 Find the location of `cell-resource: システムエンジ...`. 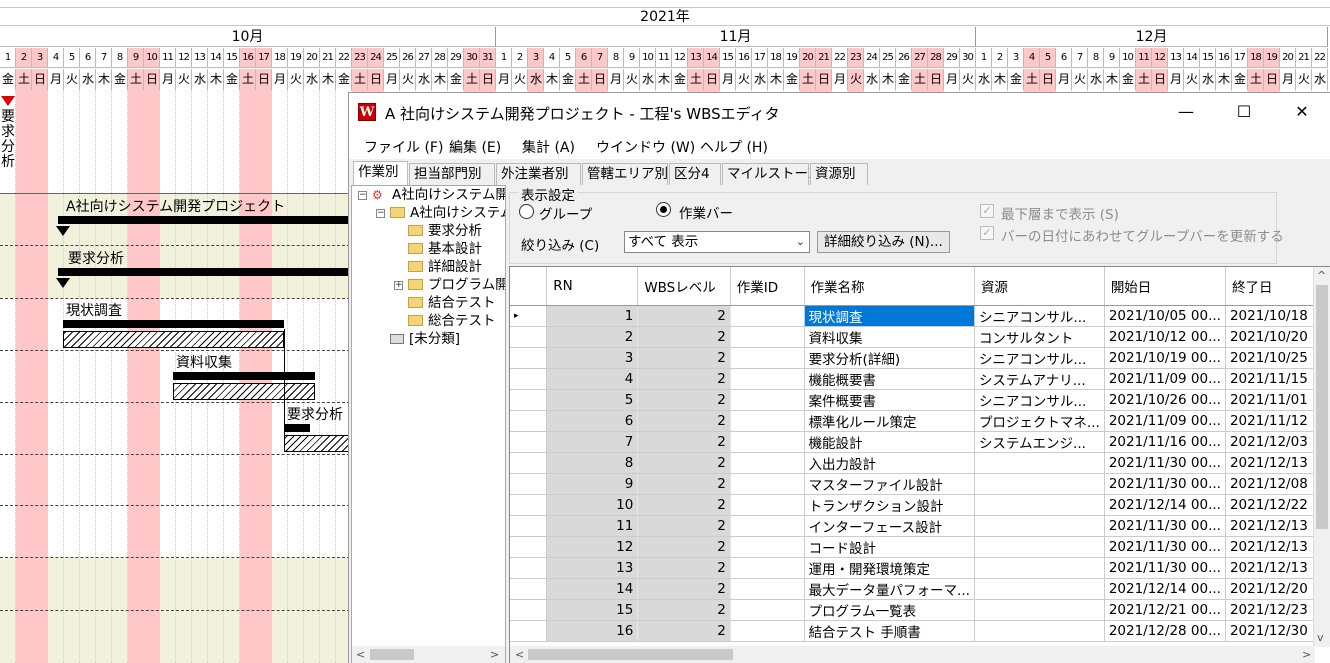

cell-resource: システムエンジ... is located at coordinates (1039, 442).